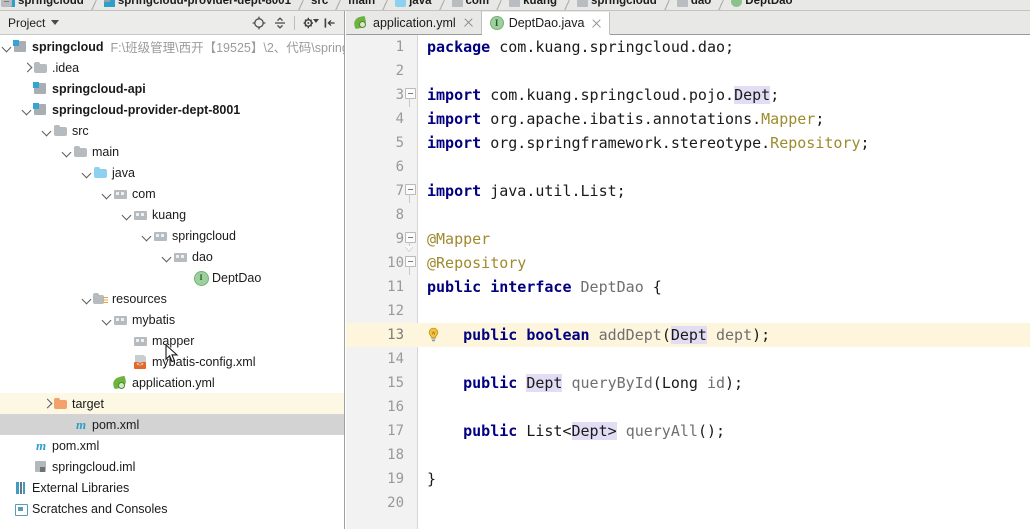  Describe the element at coordinates (433, 335) in the screenshot. I see `intention-bulb-icon: w` at that location.